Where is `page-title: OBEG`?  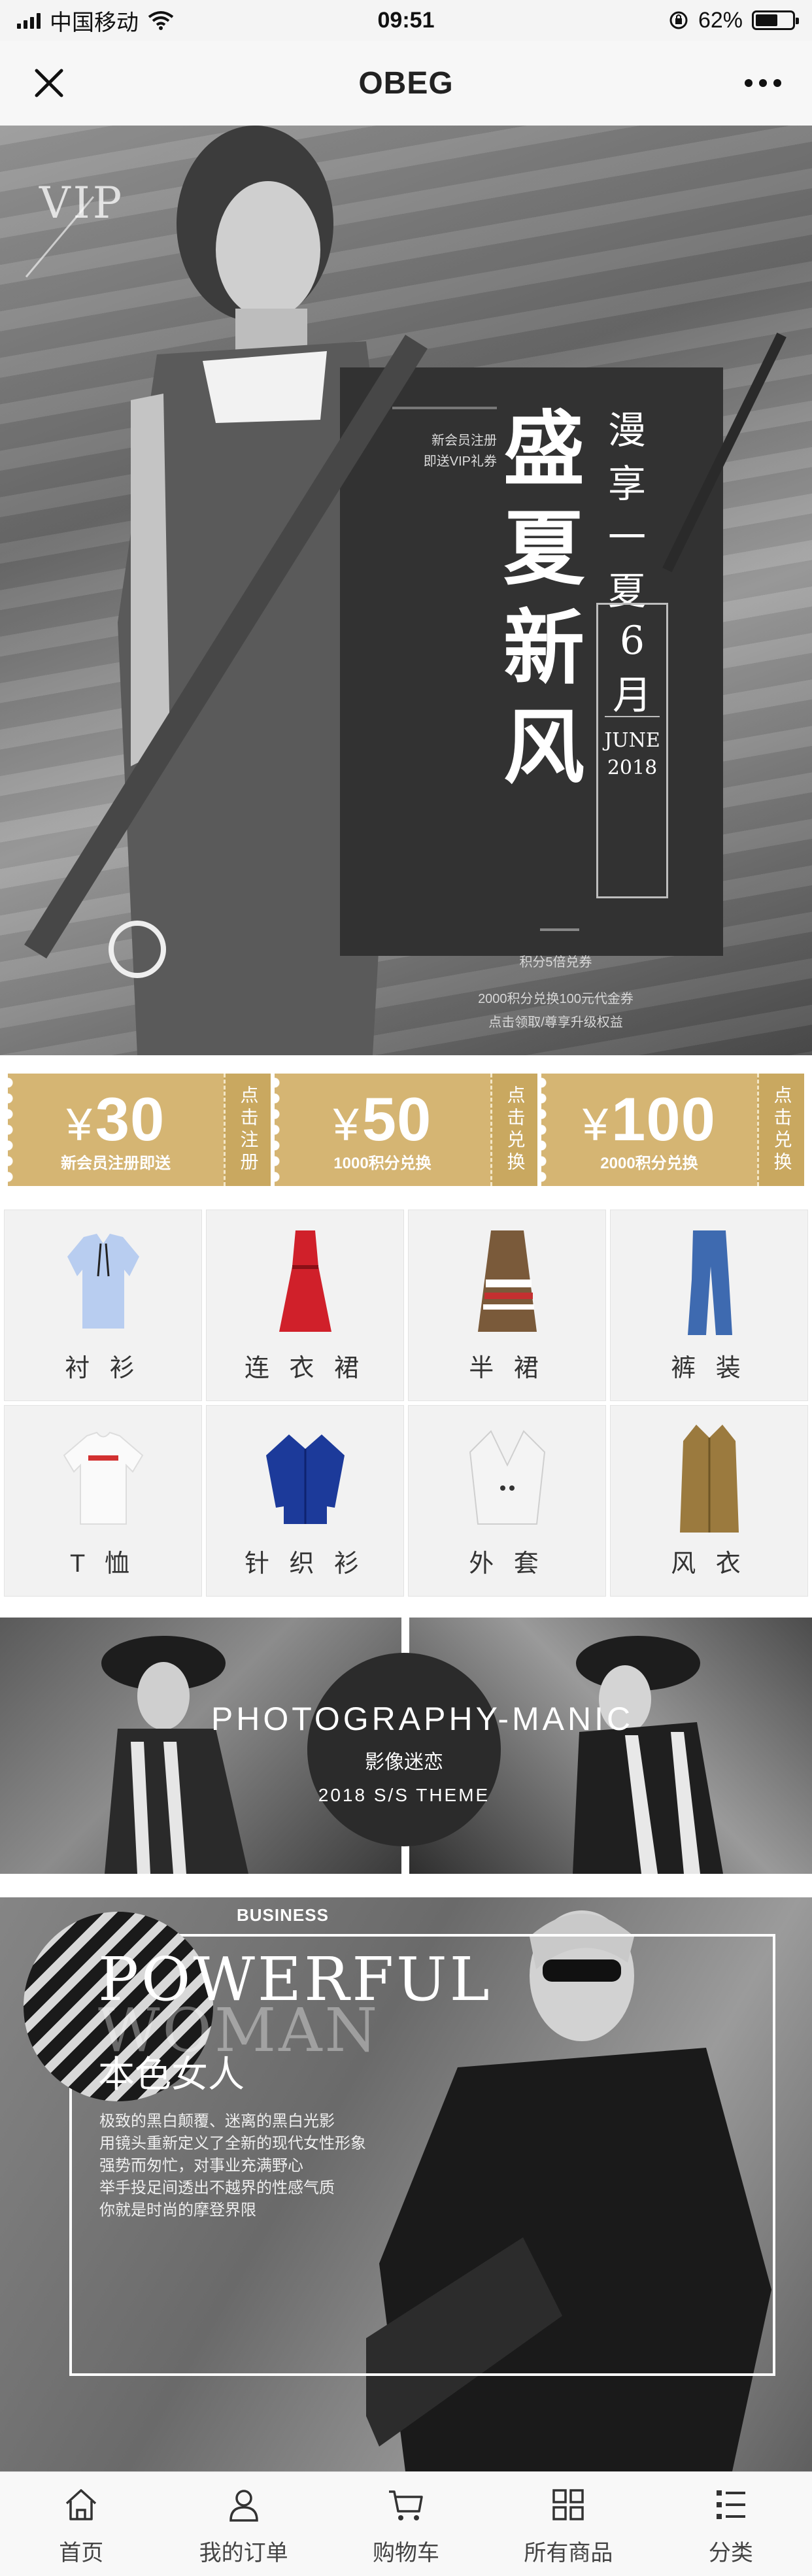
page-title: OBEG is located at coordinates (406, 83).